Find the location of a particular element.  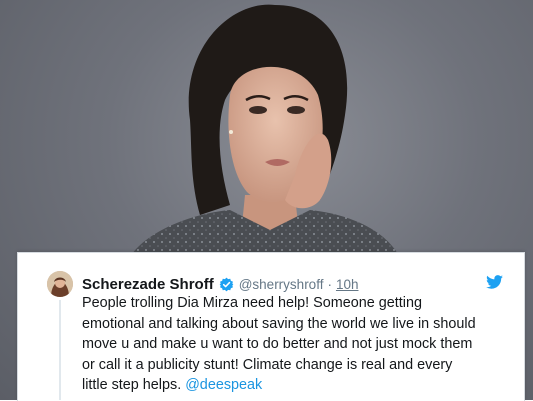

tweet-timestamp: 10h is located at coordinates (347, 284).